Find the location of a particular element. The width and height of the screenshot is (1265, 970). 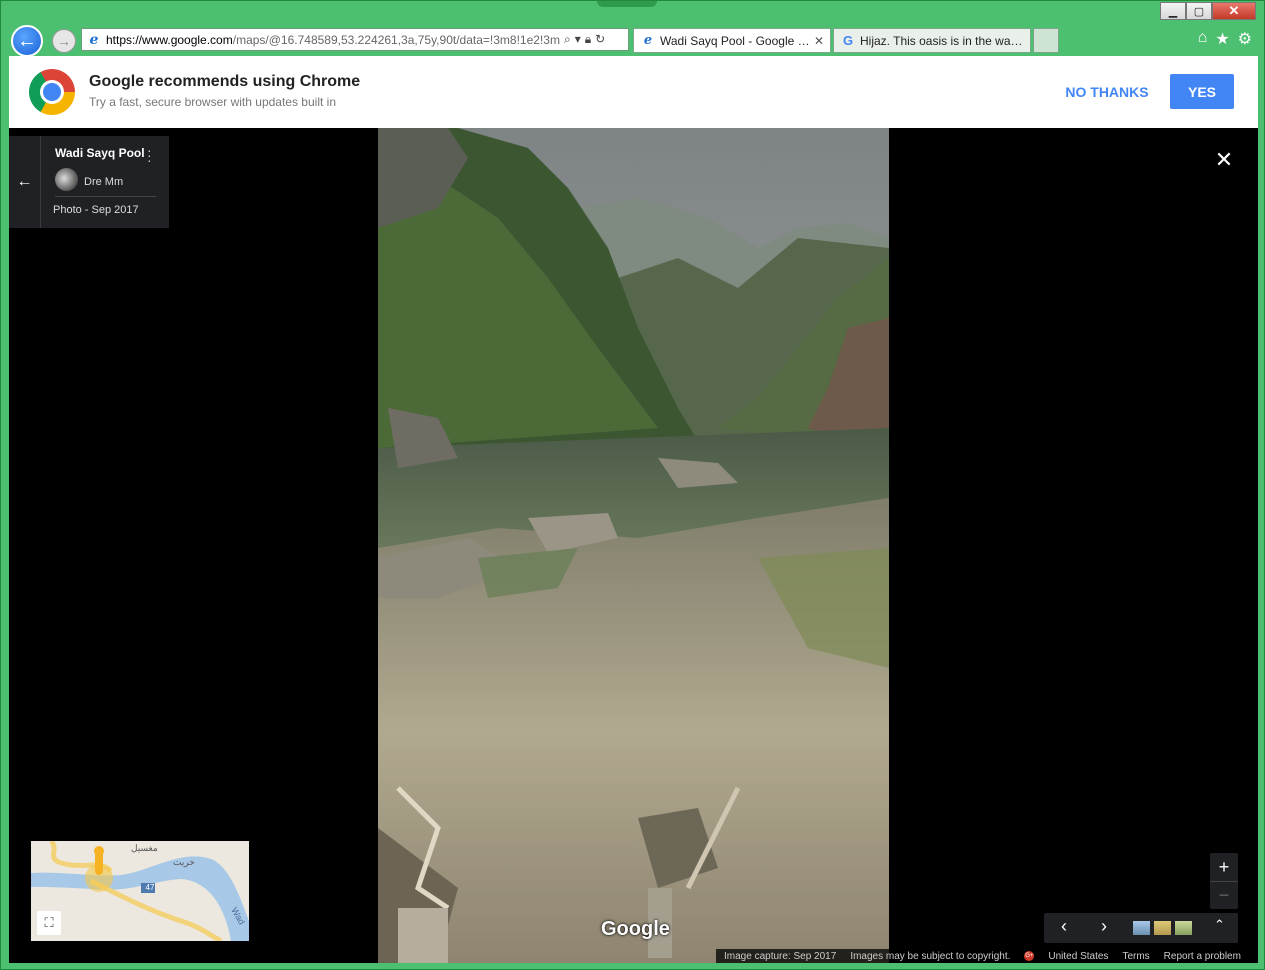

zoom-control: + − is located at coordinates (1224, 881).